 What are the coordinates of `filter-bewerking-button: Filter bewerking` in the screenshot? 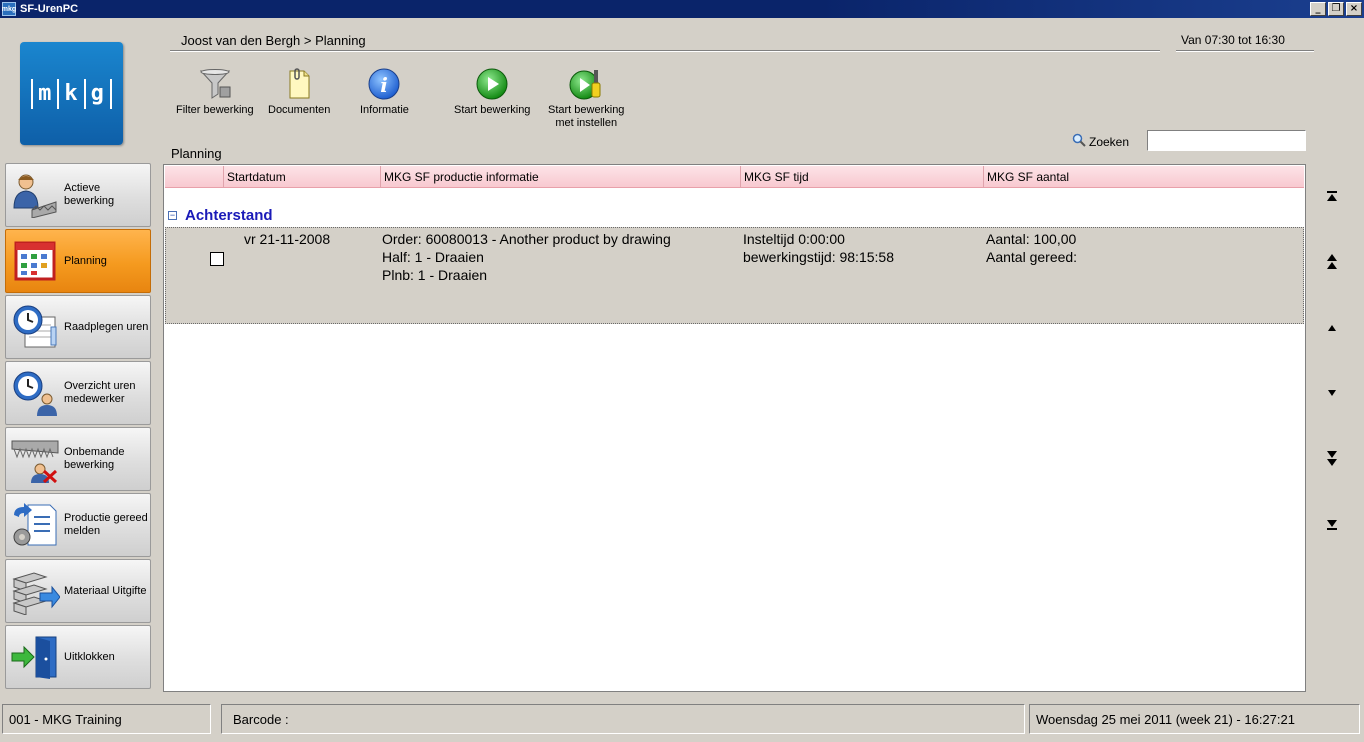 It's located at (215, 91).